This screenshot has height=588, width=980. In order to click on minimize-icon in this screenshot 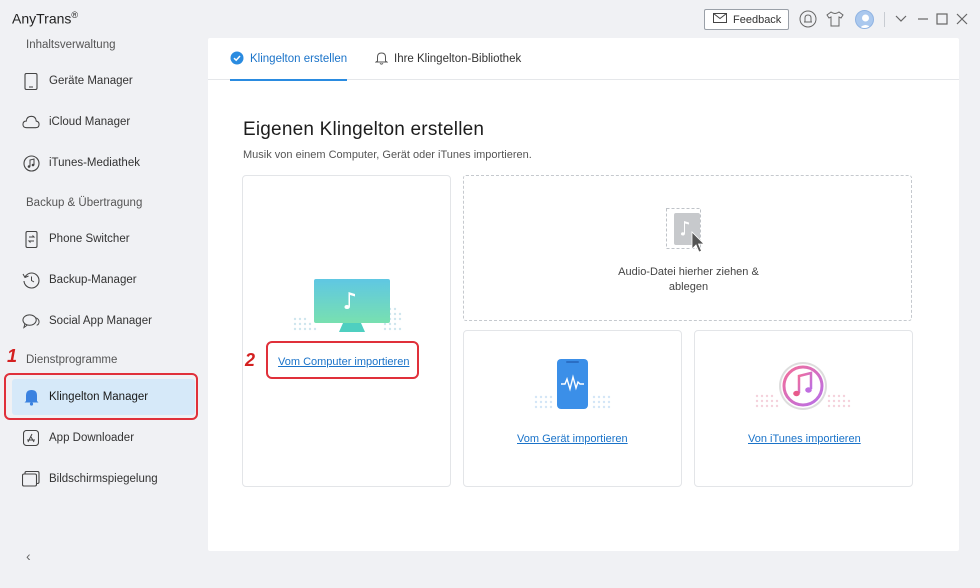, I will do `click(923, 19)`.